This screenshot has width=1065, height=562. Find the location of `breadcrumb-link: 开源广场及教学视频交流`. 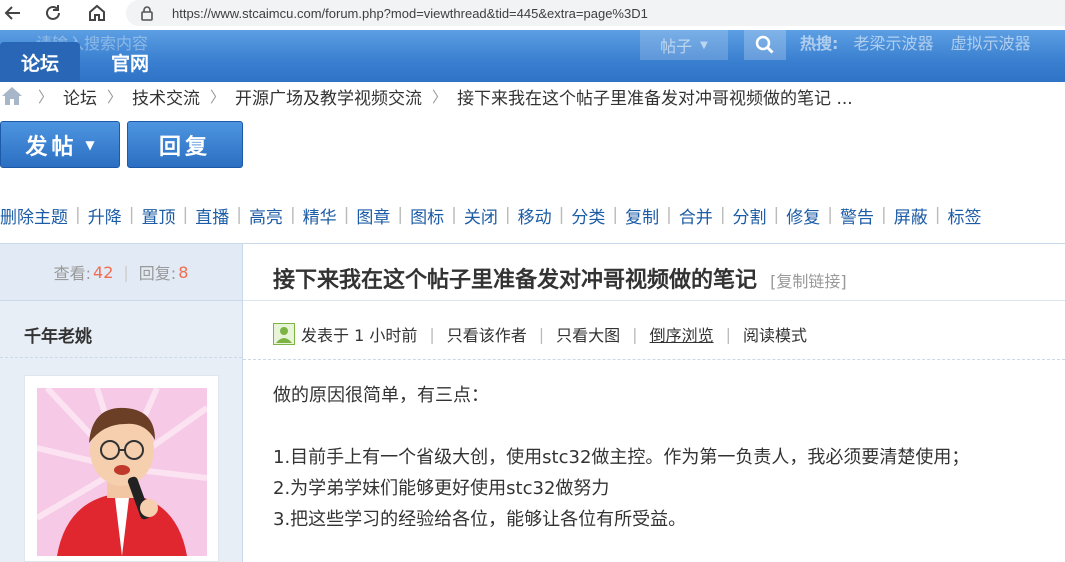

breadcrumb-link: 开源广场及教学视频交流 is located at coordinates (328, 96).